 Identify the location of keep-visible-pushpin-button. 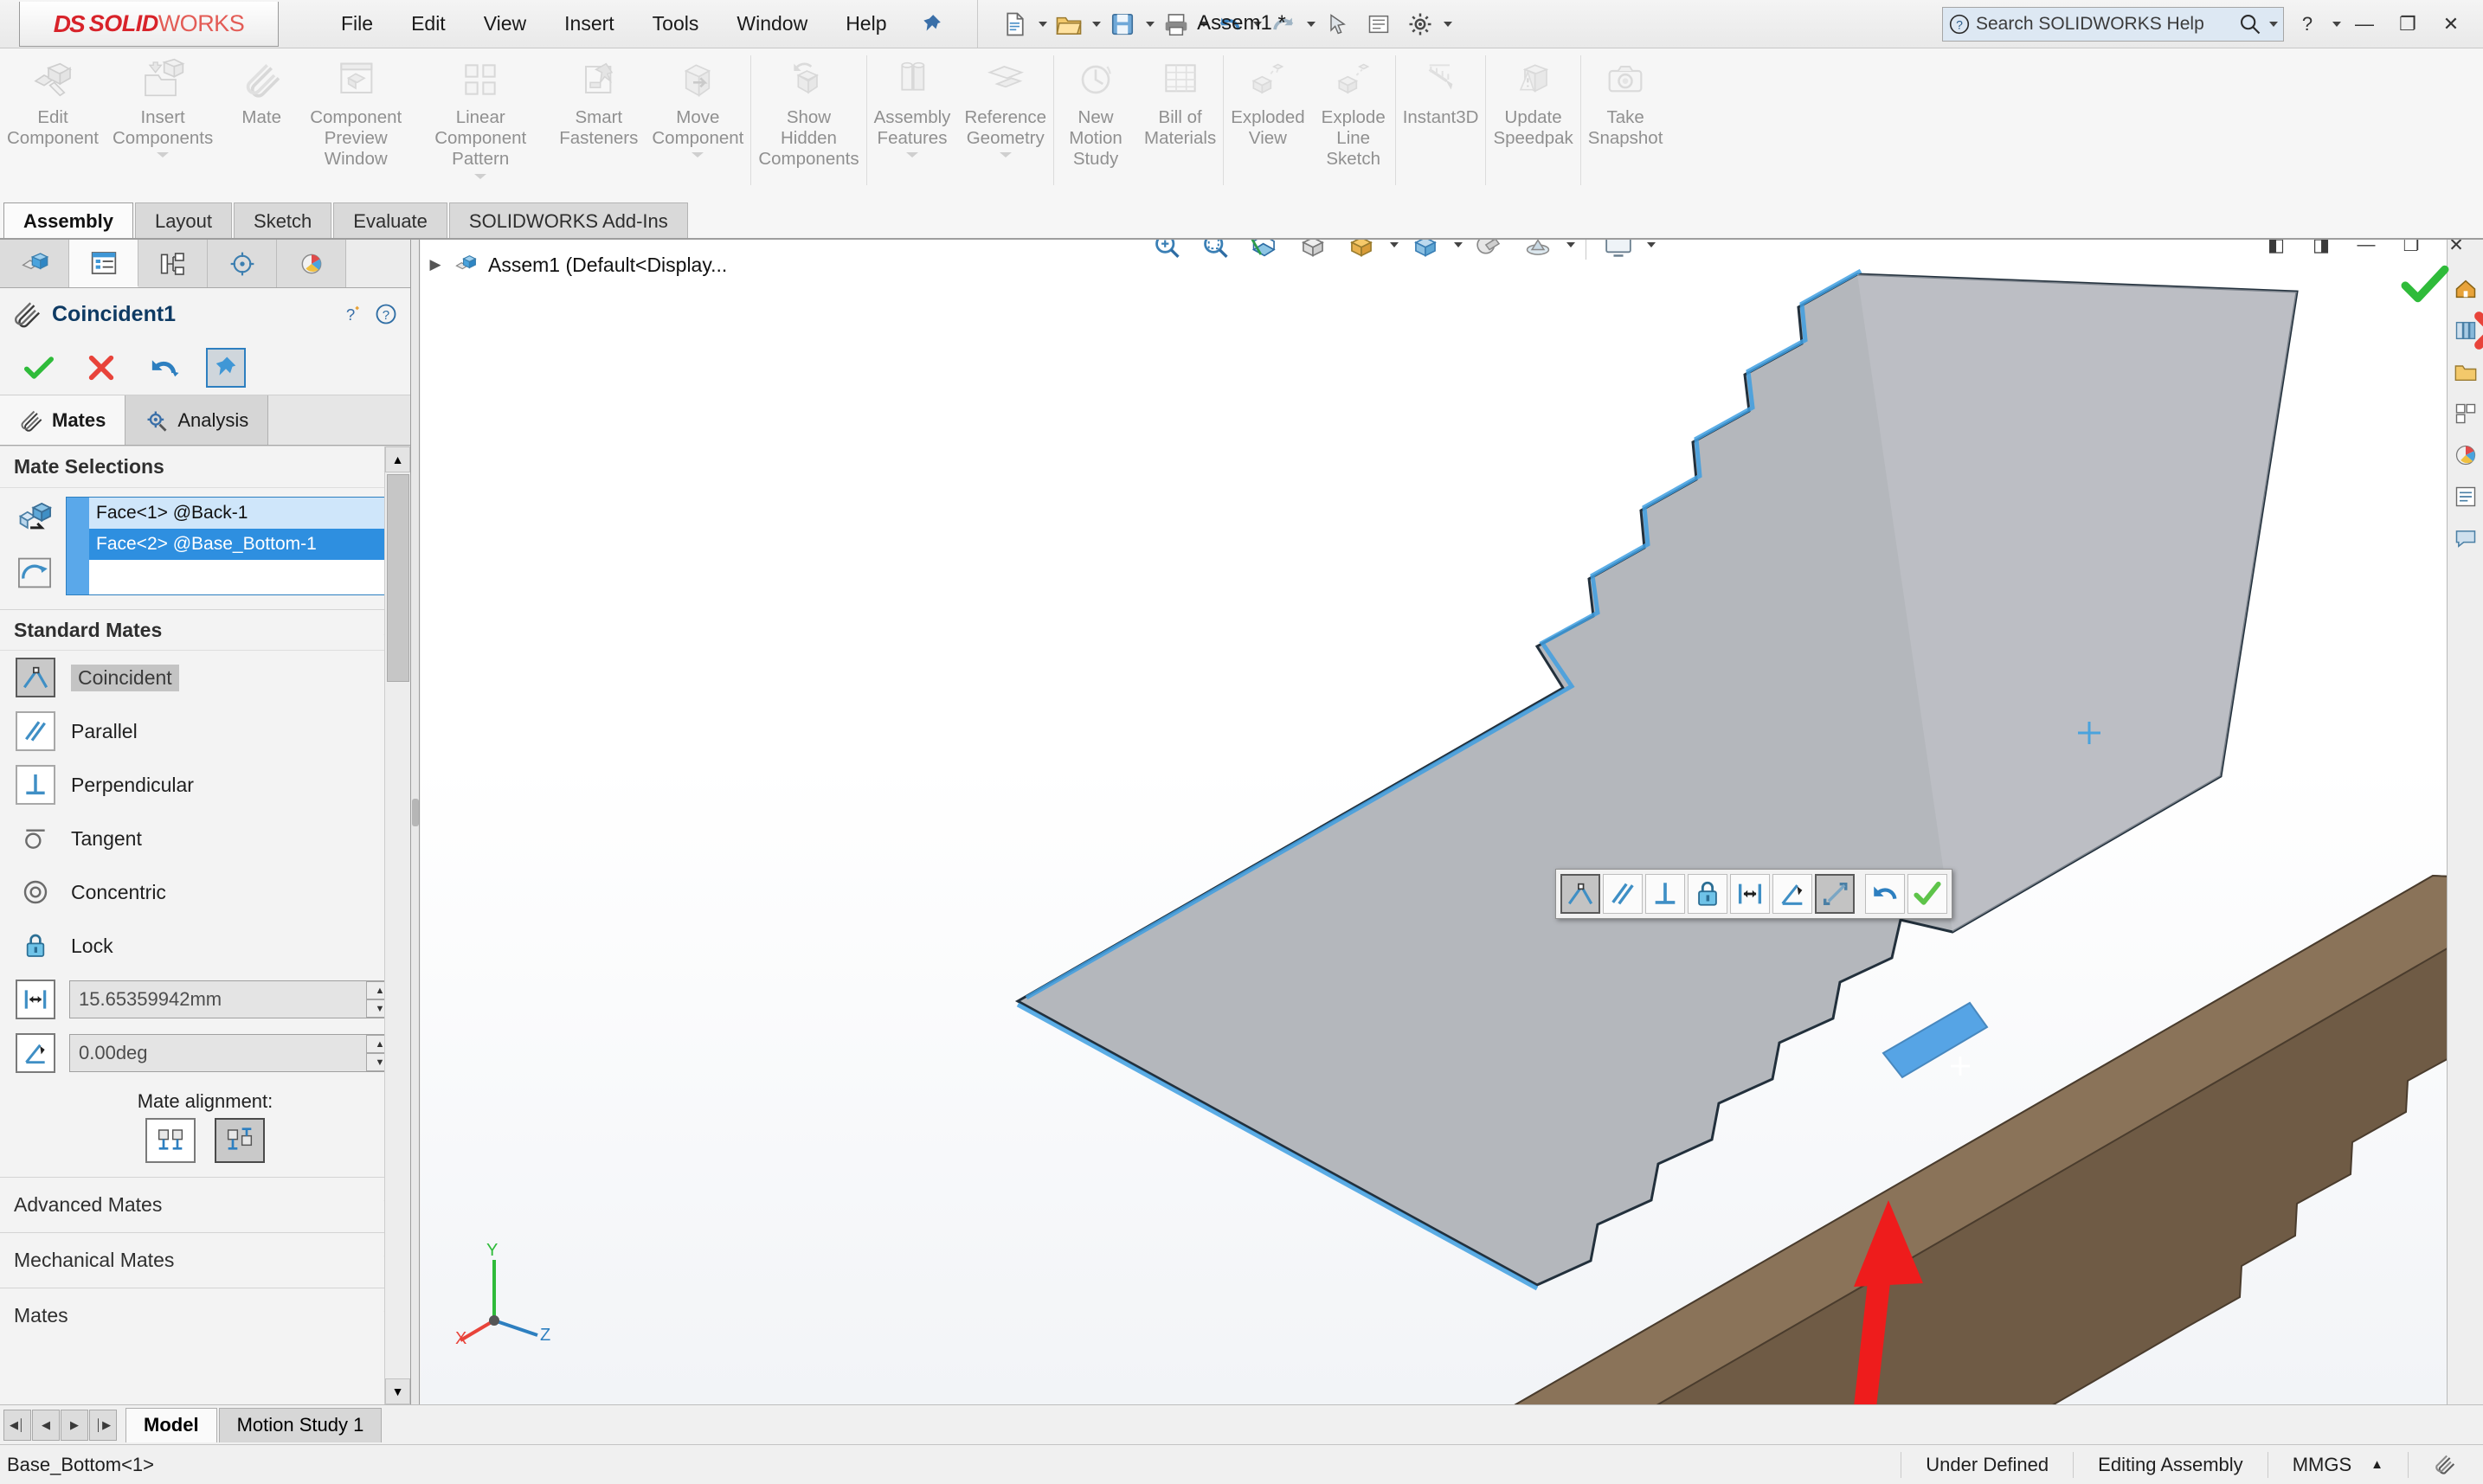
(226, 367).